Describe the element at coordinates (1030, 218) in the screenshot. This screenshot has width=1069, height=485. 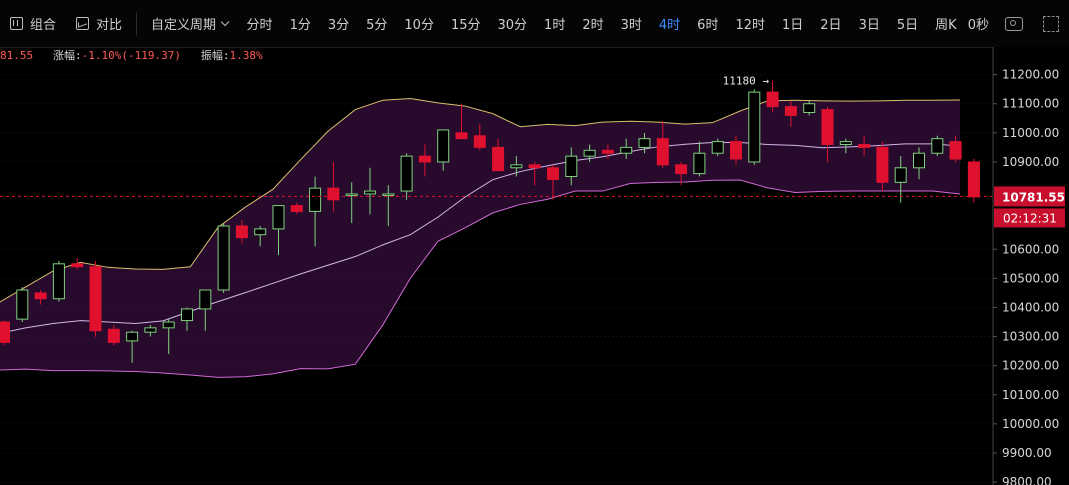
I see `countdown-label: 02:12:31` at that location.